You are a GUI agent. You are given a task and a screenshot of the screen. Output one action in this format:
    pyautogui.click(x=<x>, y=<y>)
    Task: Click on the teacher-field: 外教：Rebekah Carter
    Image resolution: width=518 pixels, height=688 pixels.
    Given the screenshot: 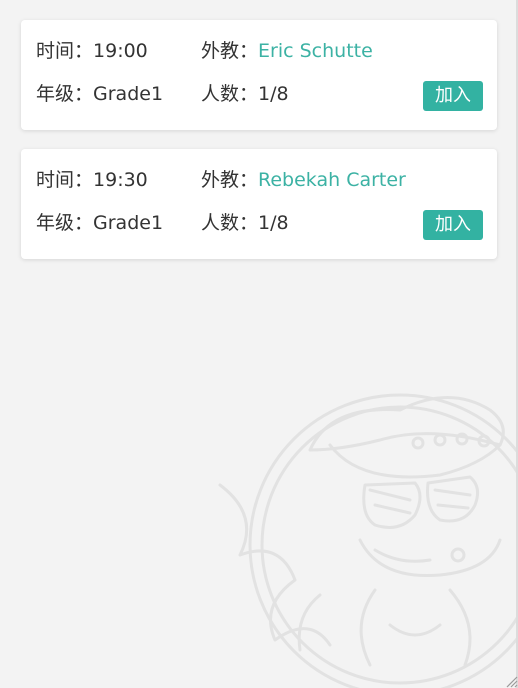 What is the action you would take?
    pyautogui.click(x=303, y=180)
    